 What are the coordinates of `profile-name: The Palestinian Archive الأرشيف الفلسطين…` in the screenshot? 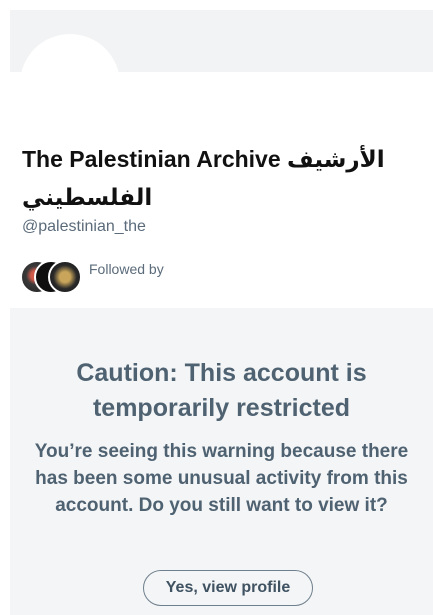 It's located at (203, 178).